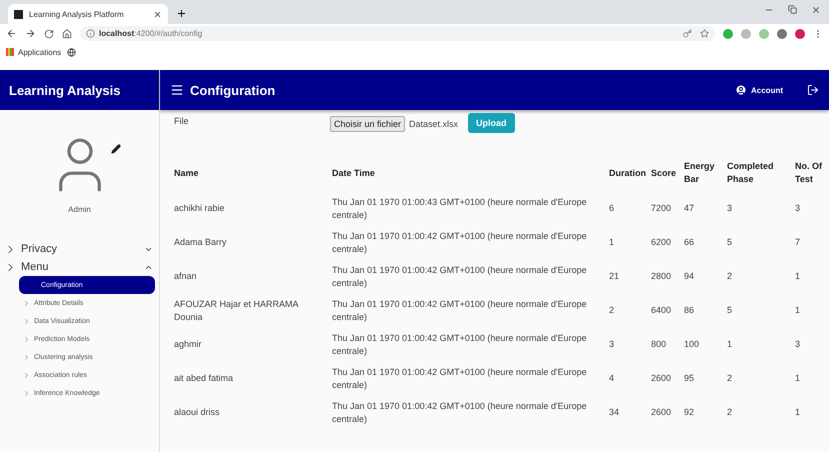 The width and height of the screenshot is (829, 452). Describe the element at coordinates (182, 121) in the screenshot. I see `file-label: File` at that location.